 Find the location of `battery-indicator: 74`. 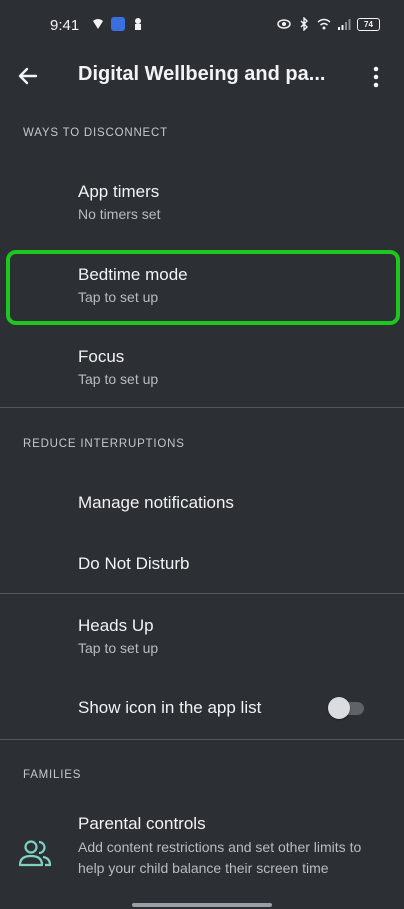

battery-indicator: 74 is located at coordinates (368, 24).